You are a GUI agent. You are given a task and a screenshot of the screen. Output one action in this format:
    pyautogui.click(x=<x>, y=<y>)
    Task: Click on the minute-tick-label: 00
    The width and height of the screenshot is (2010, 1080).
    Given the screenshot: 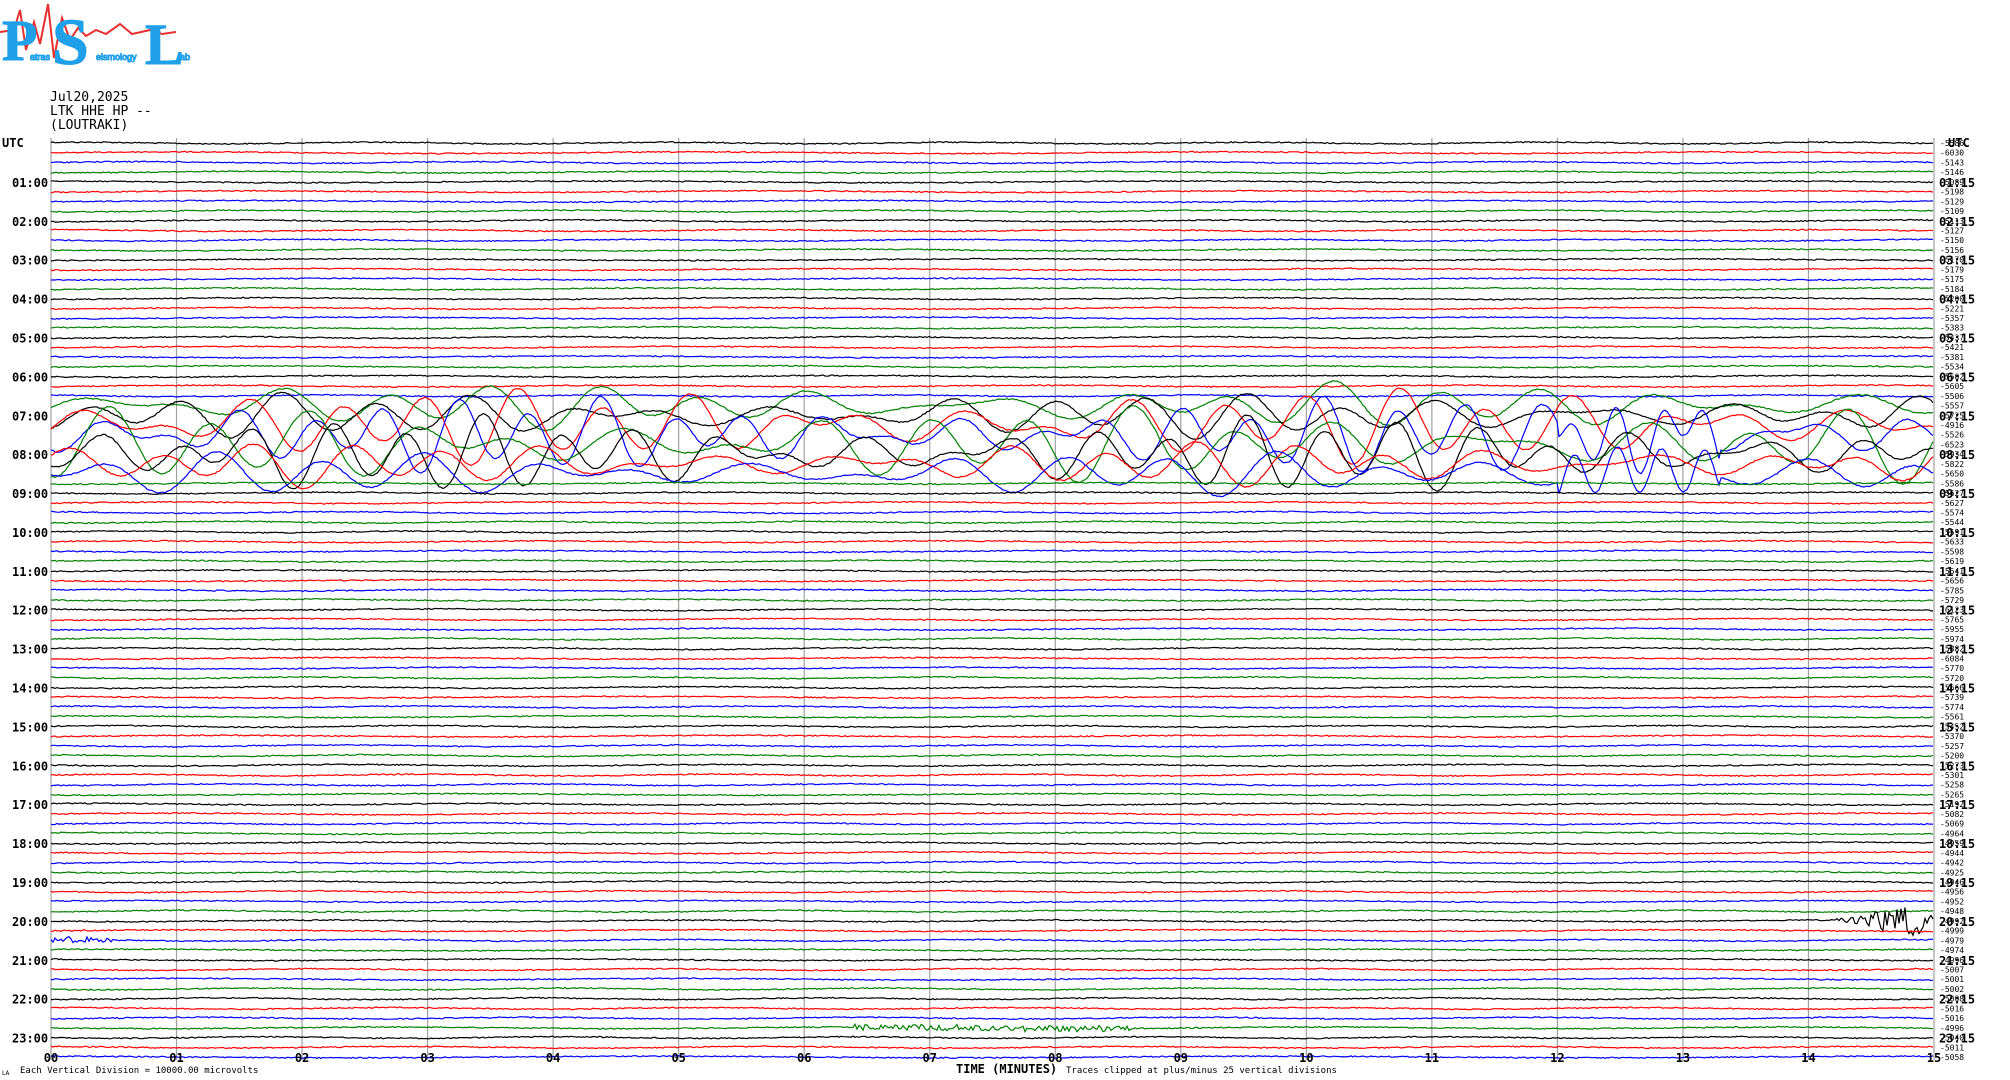 What is the action you would take?
    pyautogui.click(x=51, y=1058)
    